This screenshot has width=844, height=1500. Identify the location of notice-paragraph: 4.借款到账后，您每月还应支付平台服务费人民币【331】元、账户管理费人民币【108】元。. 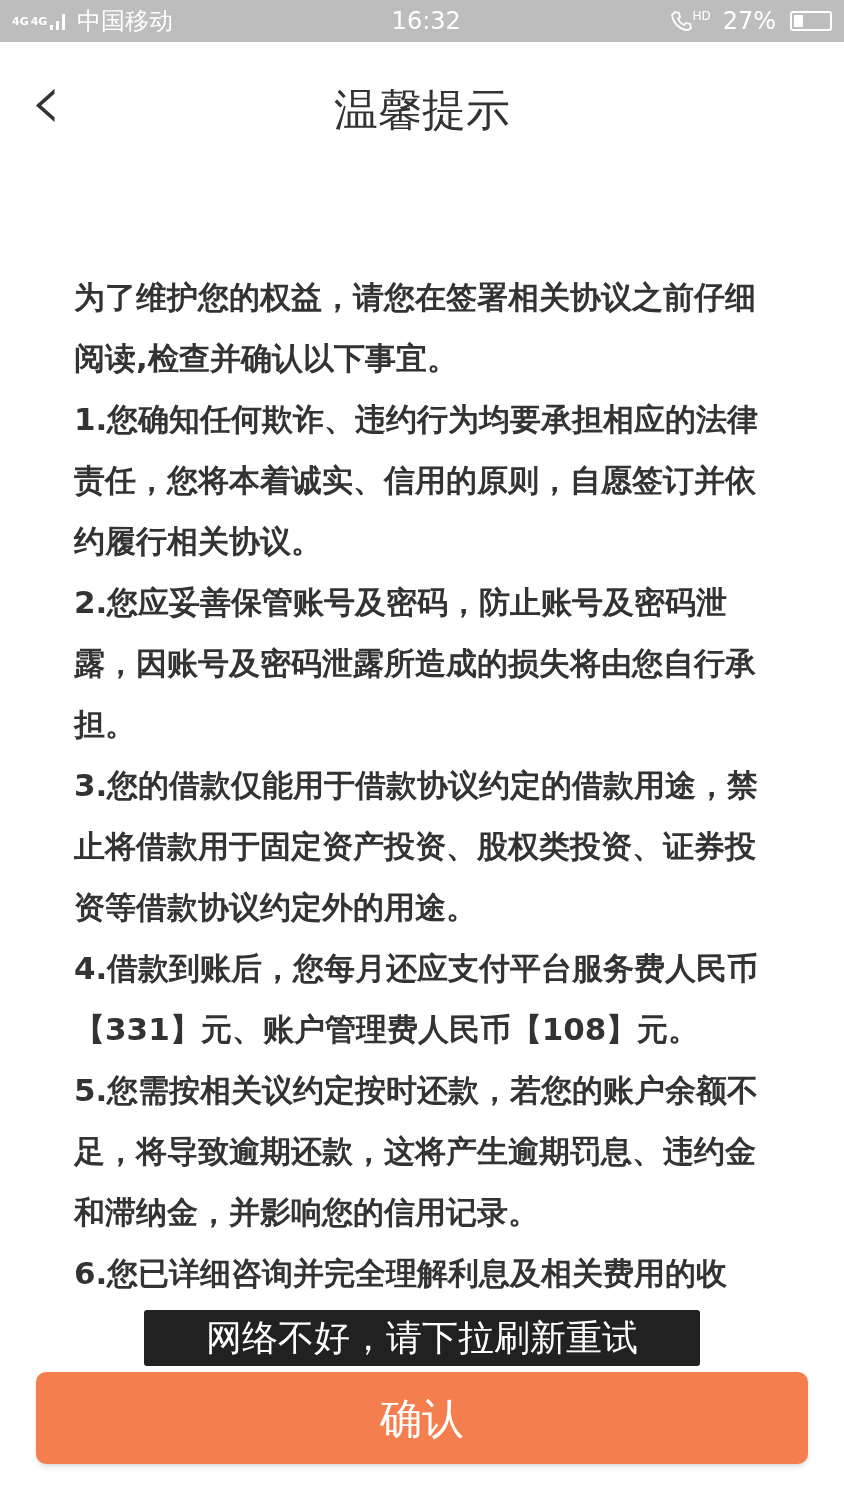
(417, 999).